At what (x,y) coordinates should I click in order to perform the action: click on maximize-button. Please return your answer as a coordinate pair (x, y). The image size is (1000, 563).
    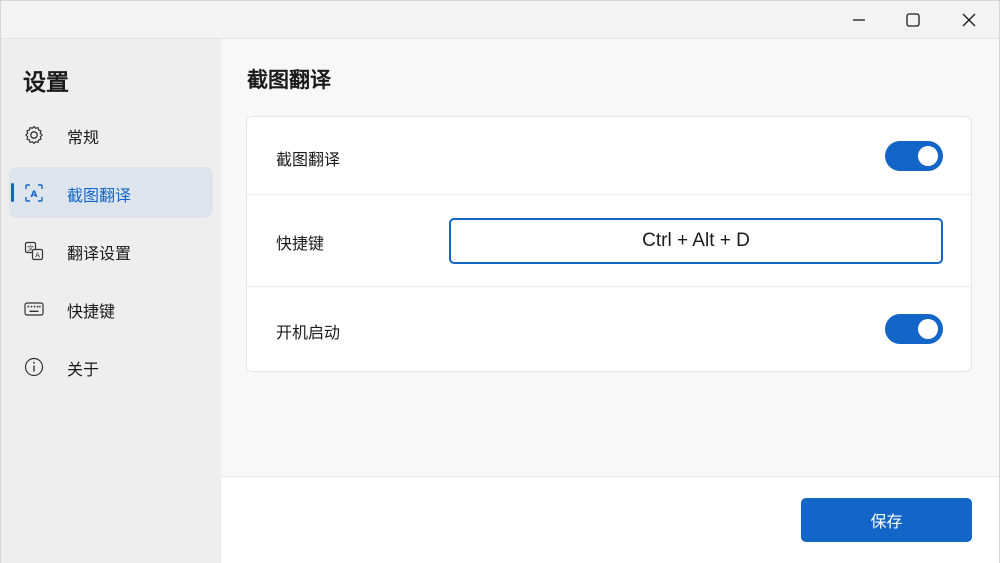
    Looking at the image, I should click on (913, 20).